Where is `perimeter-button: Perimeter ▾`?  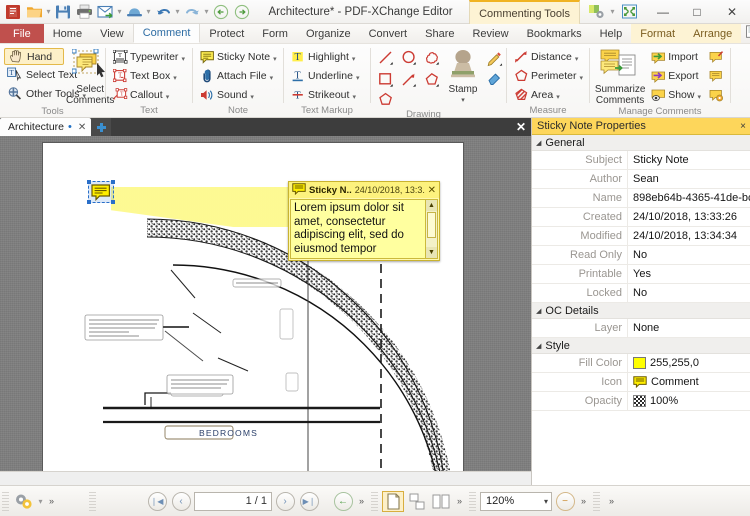 perimeter-button: Perimeter ▾ is located at coordinates (548, 76).